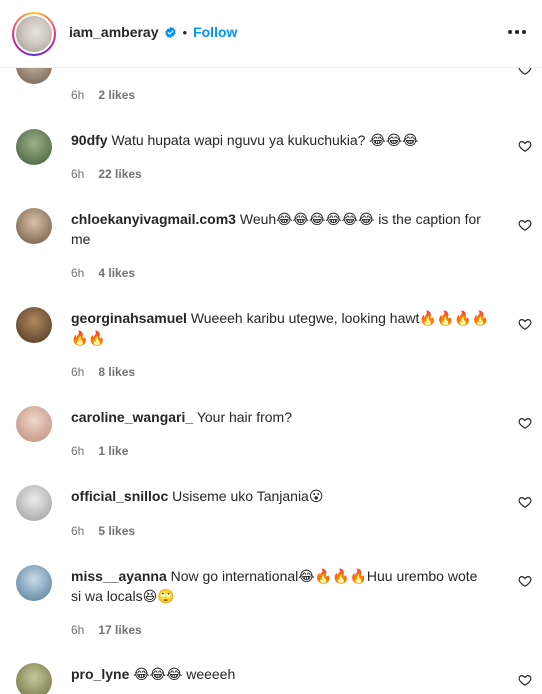  What do you see at coordinates (248, 496) in the screenshot?
I see `comment-text: Usiseme uko Tanjania😮` at bounding box center [248, 496].